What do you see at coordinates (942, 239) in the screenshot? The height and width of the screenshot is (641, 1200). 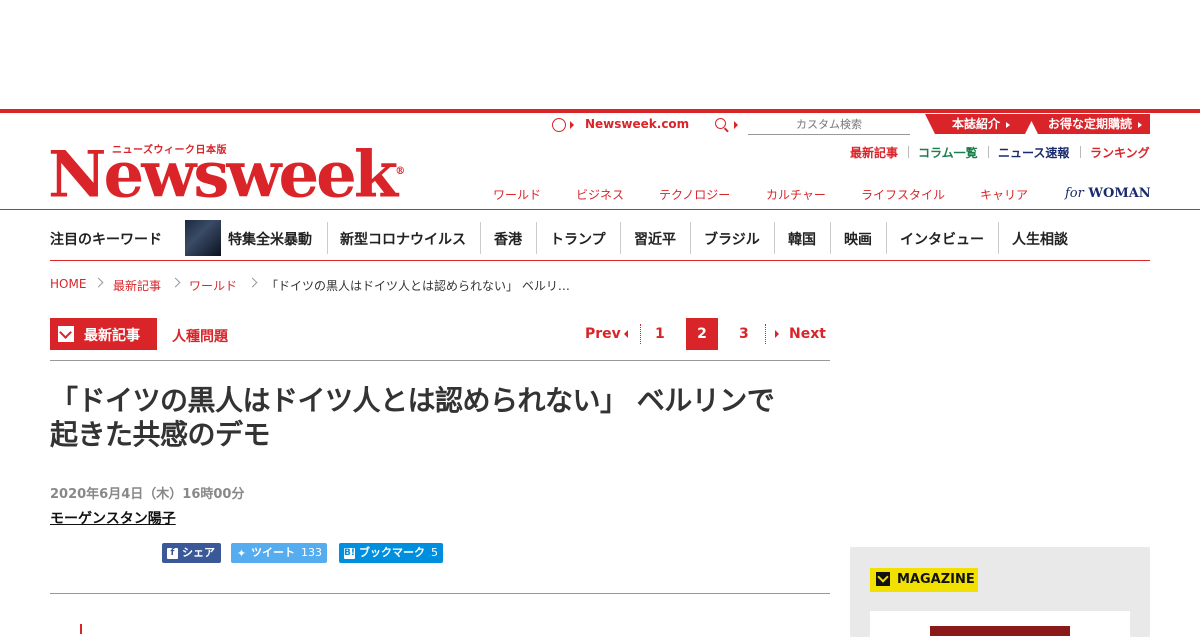 I see `keyword-item: インタビュー` at bounding box center [942, 239].